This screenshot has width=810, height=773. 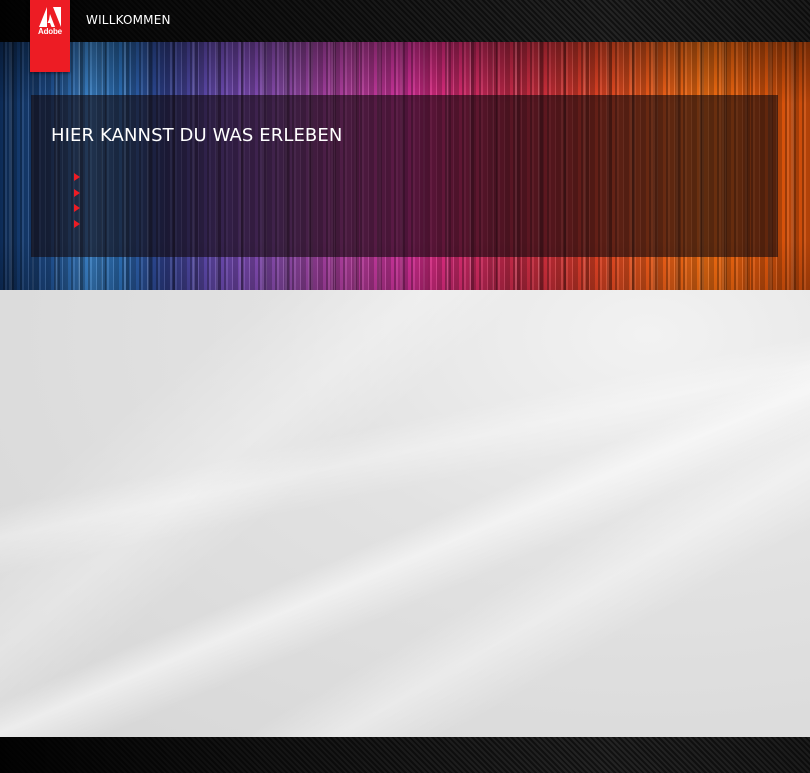 What do you see at coordinates (128, 20) in the screenshot?
I see `nav-link-willkommen: WILLKOMMEN` at bounding box center [128, 20].